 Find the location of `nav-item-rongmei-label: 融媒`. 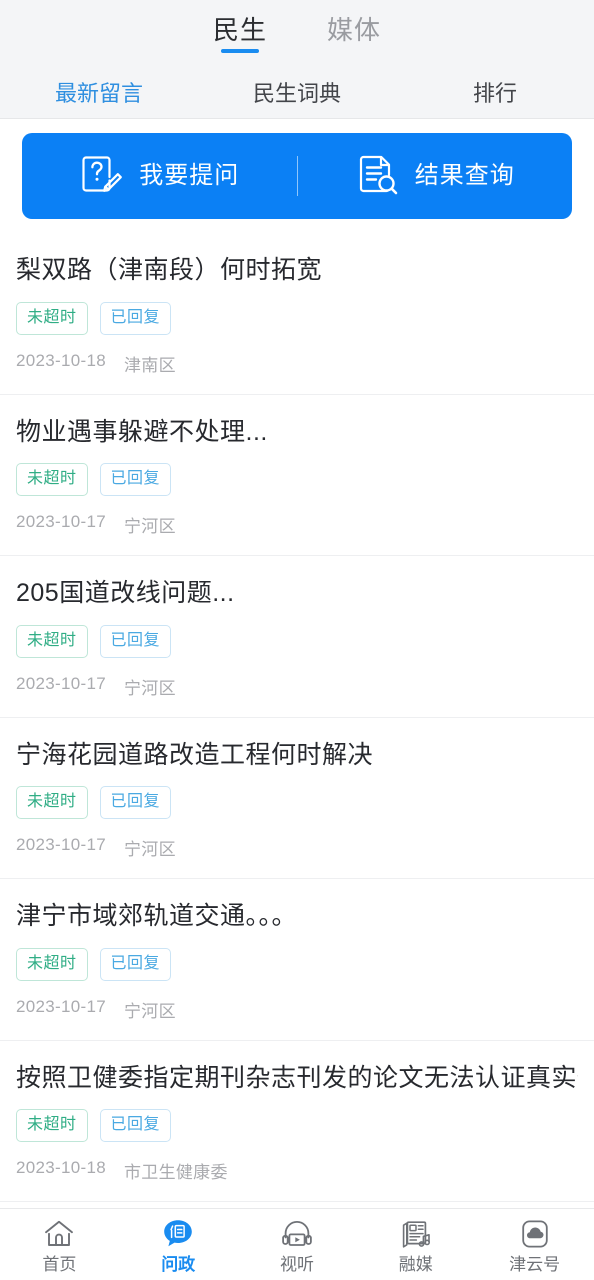

nav-item-rongmei-label: 融媒 is located at coordinates (415, 1264).